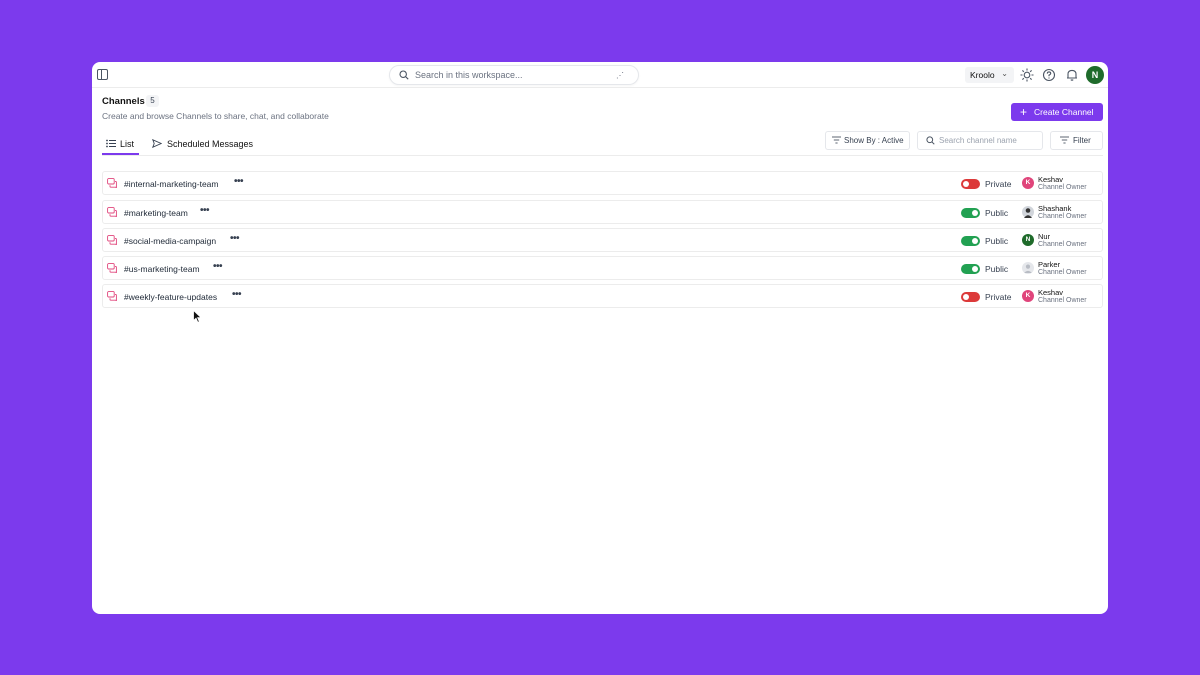 The image size is (1200, 675). Describe the element at coordinates (170, 297) in the screenshot. I see `channel-name: #weekly-feature-updates` at that location.